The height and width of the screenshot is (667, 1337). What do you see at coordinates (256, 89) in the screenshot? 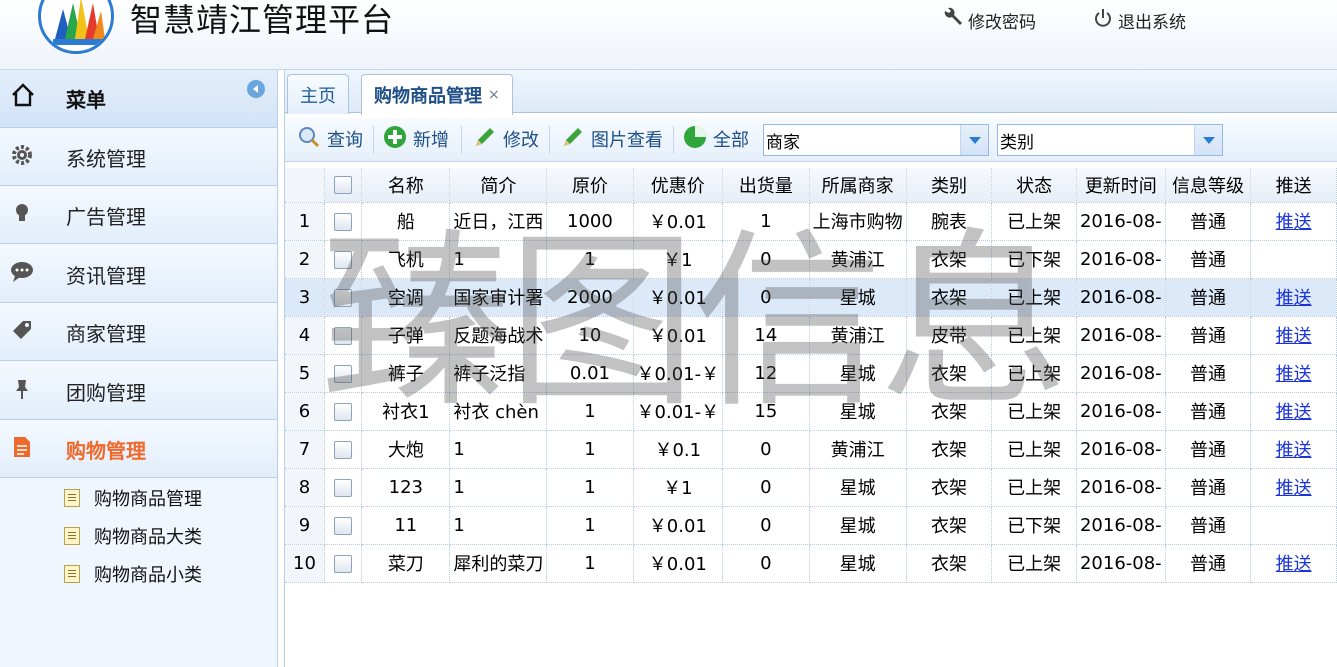
I see `collapse-sidebar-icon` at bounding box center [256, 89].